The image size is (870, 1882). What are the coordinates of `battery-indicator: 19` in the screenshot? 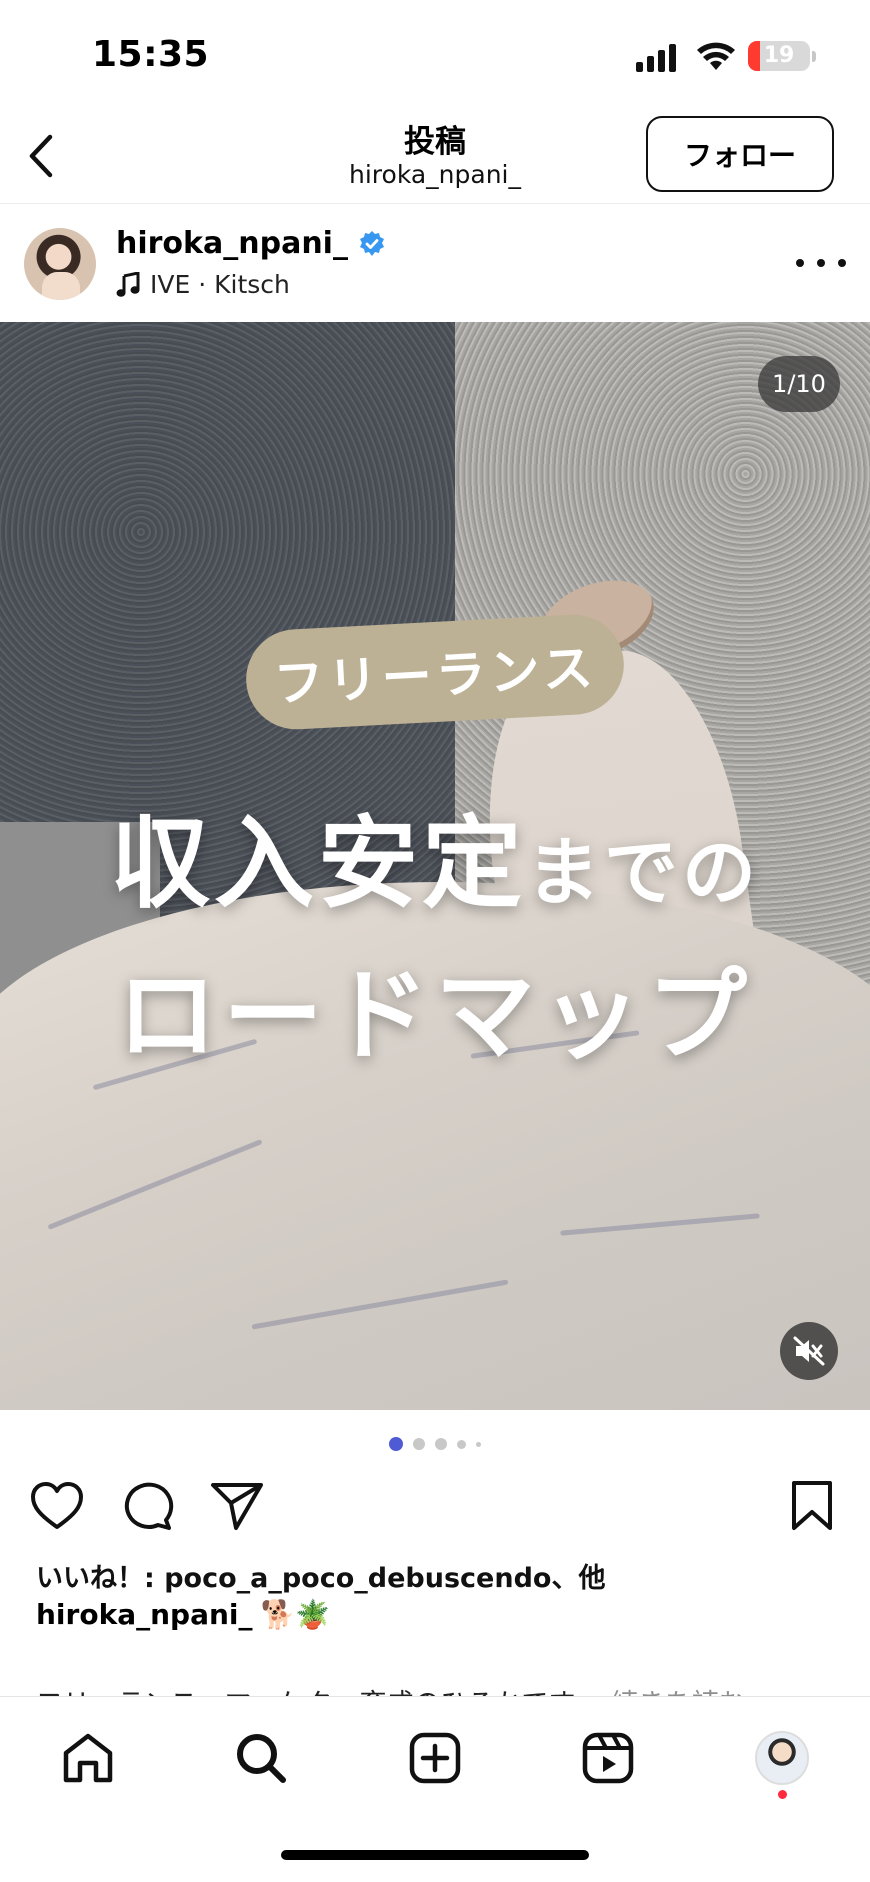 It's located at (779, 56).